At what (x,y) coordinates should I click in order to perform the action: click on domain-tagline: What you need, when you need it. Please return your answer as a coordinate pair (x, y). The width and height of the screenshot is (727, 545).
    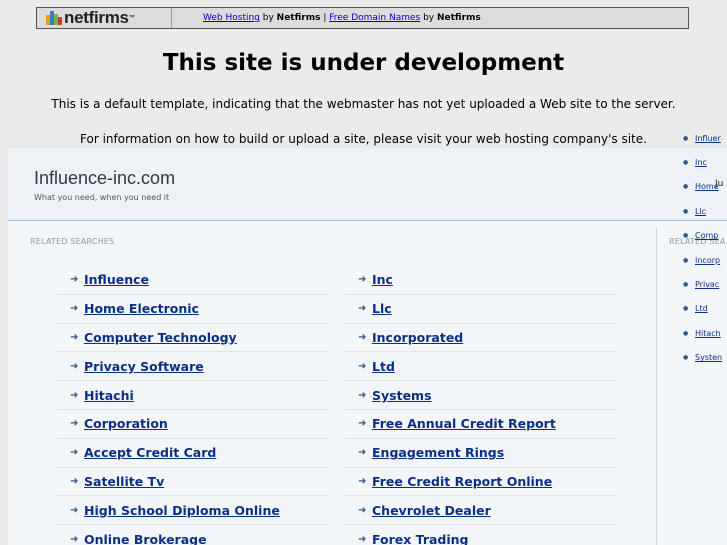
    Looking at the image, I should click on (102, 197).